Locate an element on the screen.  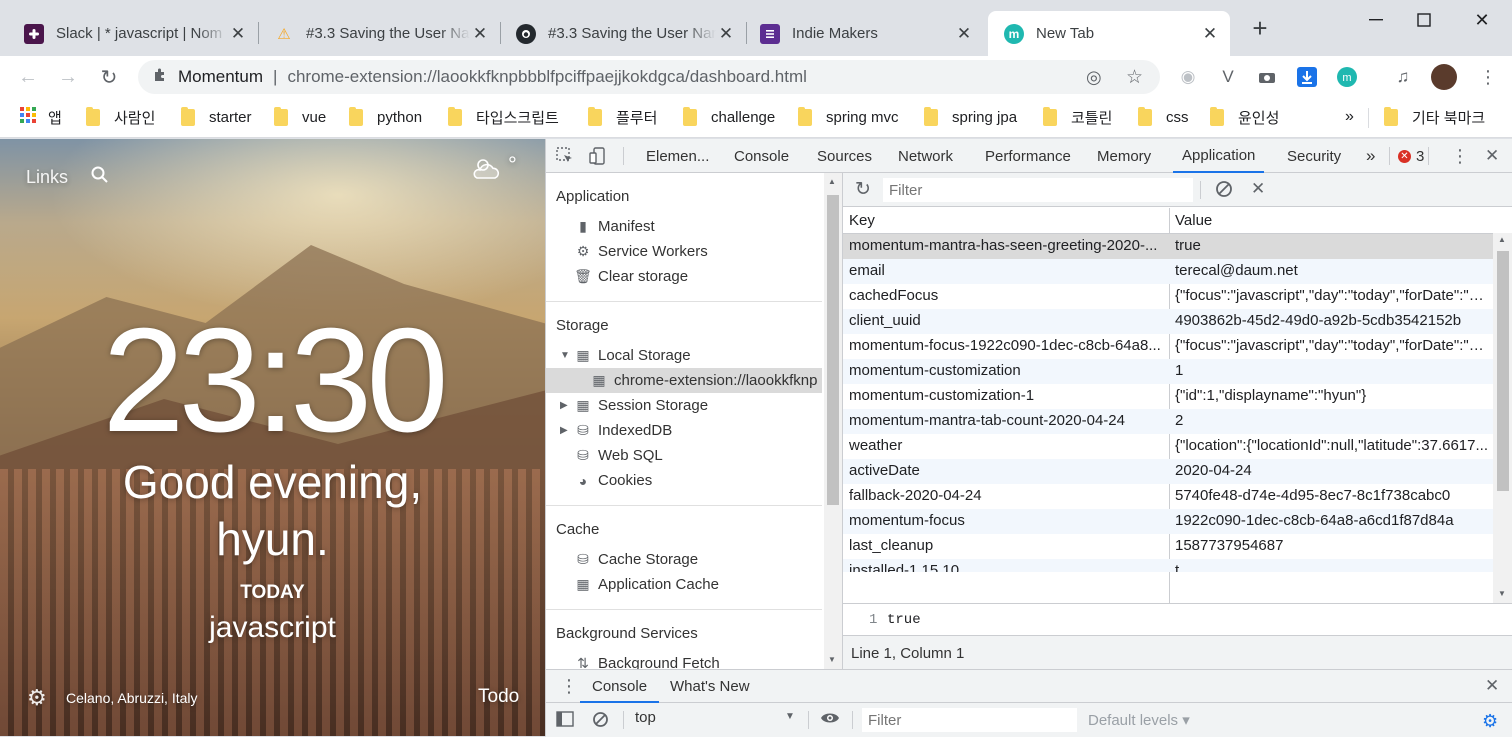
console-settings-gear-icon: ⚙ is located at coordinates (1490, 721).